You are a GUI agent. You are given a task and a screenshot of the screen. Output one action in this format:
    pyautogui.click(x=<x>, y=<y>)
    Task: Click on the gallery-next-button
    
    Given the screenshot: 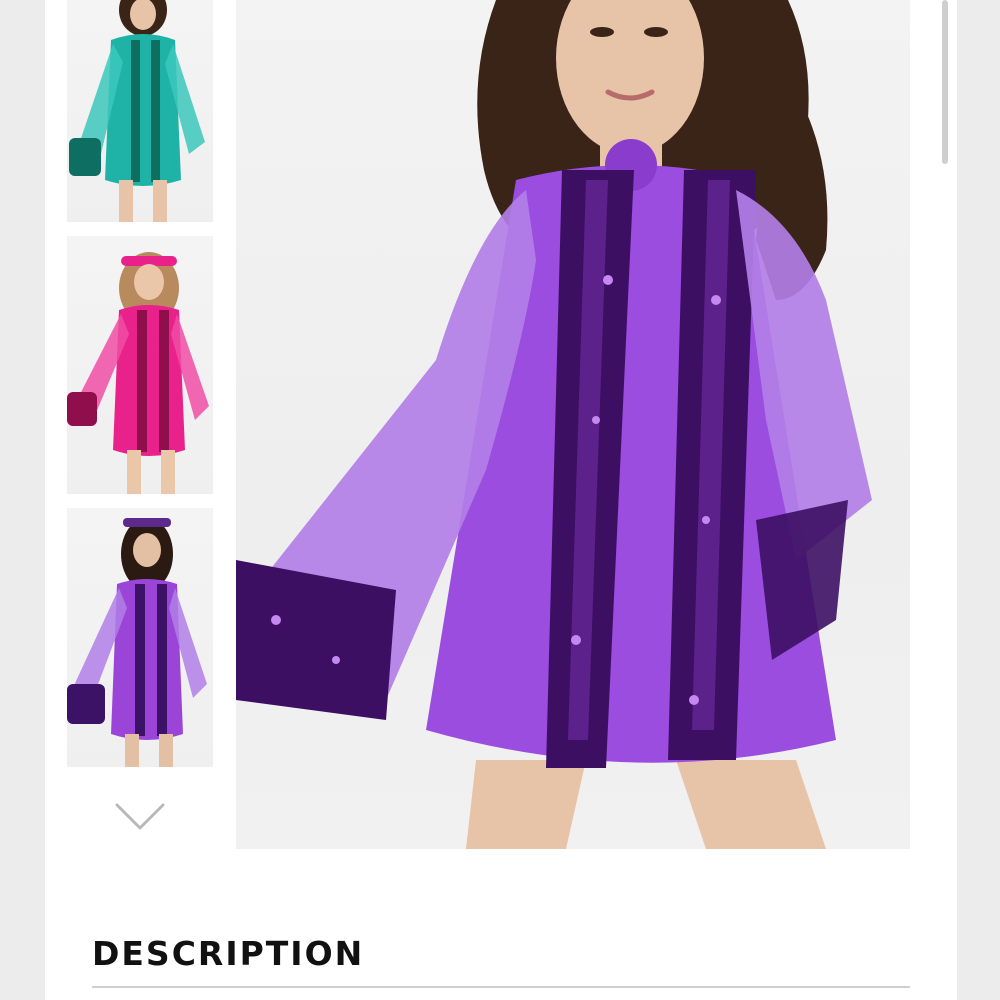 What is the action you would take?
    pyautogui.click(x=140, y=816)
    